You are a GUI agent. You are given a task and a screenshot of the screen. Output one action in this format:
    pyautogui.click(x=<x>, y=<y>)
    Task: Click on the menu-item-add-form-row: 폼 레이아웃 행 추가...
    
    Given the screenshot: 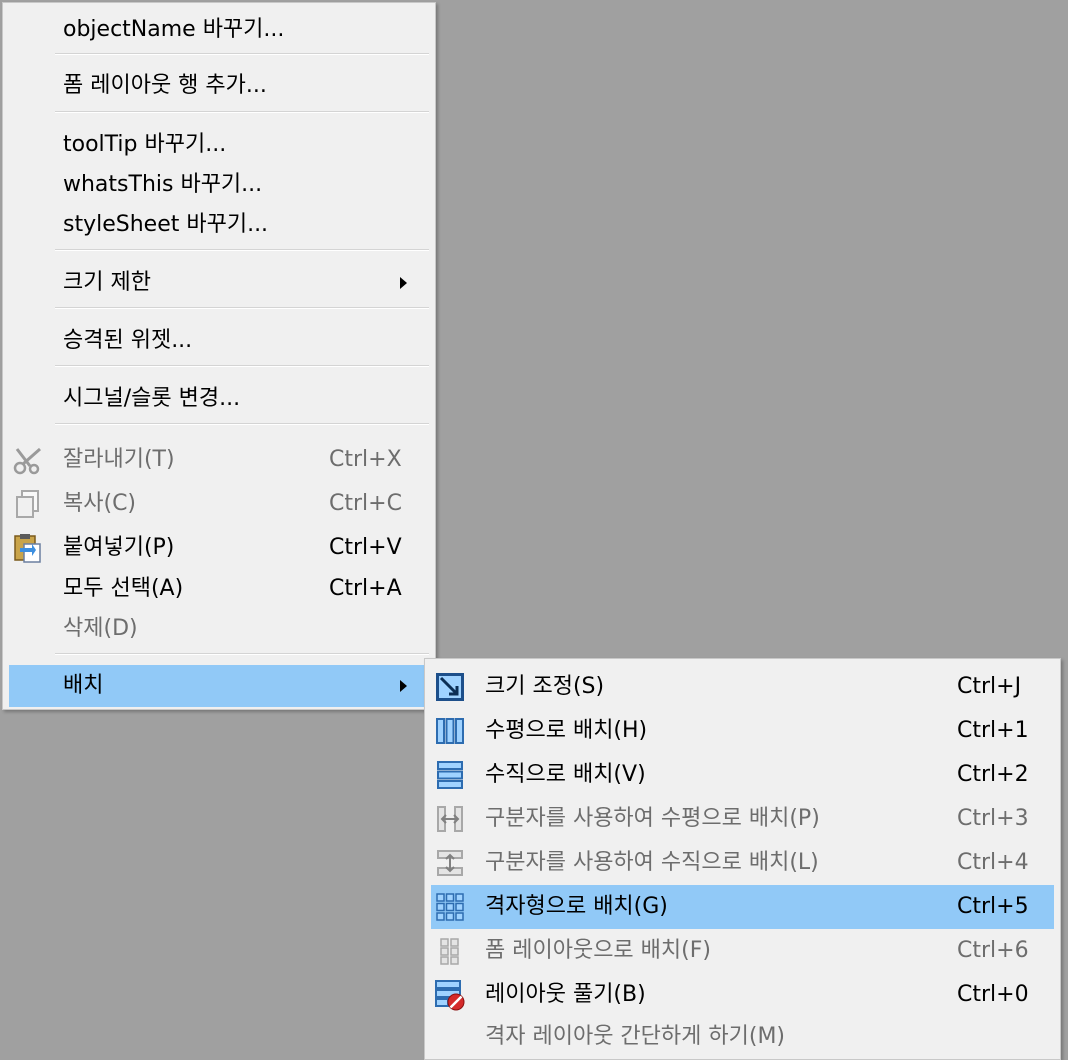 What is the action you would take?
    pyautogui.click(x=219, y=86)
    